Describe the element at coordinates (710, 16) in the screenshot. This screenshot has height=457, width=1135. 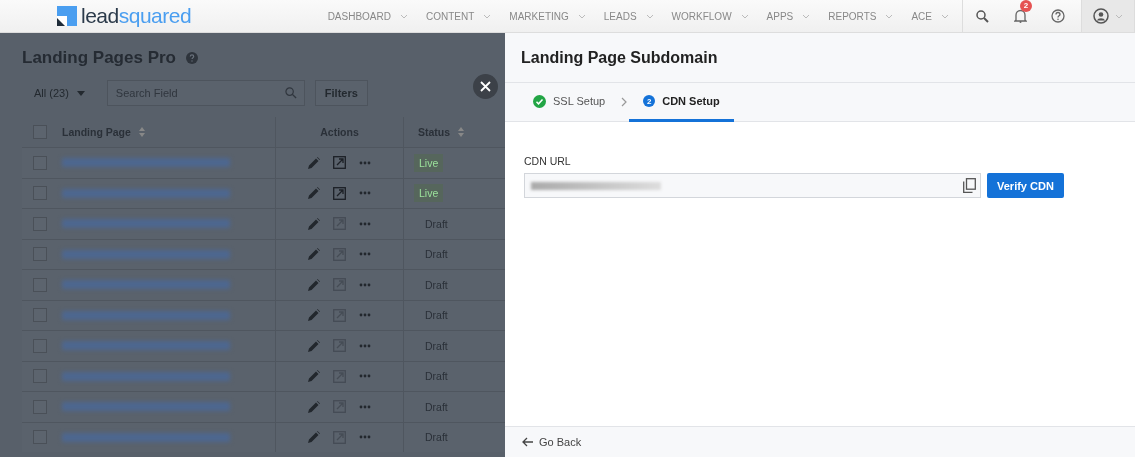
I see `nav-menu-item: WORKFLOW` at that location.